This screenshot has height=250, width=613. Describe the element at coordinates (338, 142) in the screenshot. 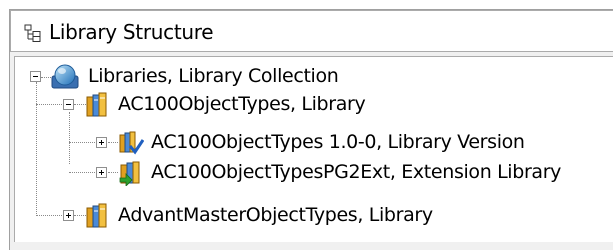

I see `tree-node-label: AC100ObjectTypes 1.0-0, Library Version` at that location.